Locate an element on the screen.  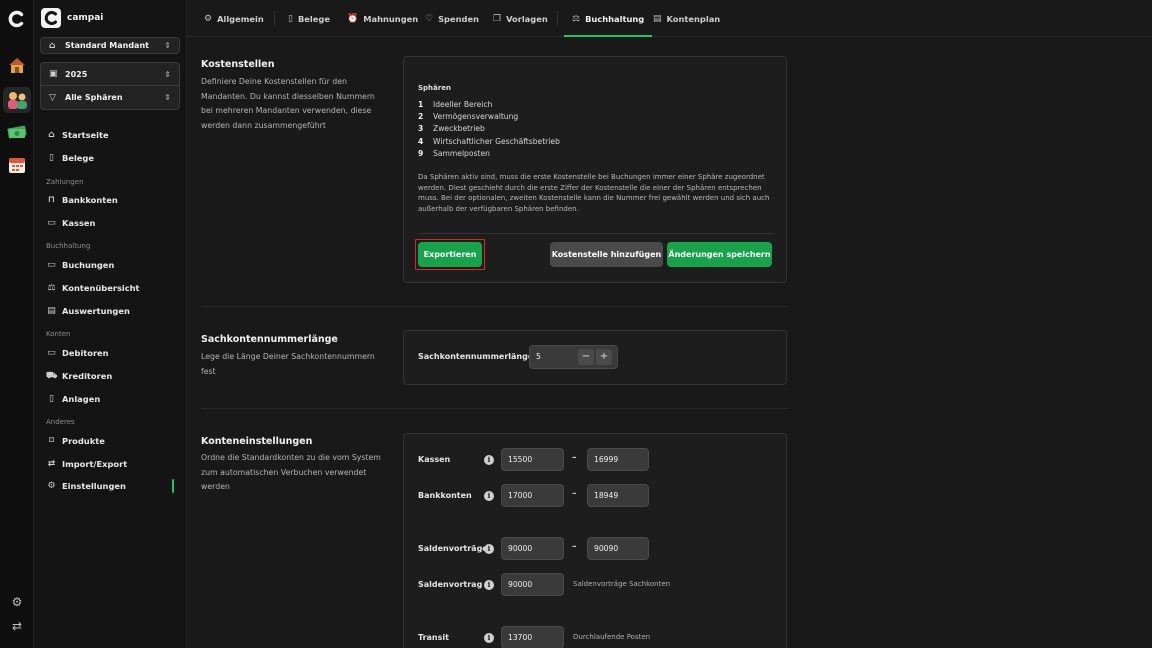
export-button: Exportieren is located at coordinates (450, 254).